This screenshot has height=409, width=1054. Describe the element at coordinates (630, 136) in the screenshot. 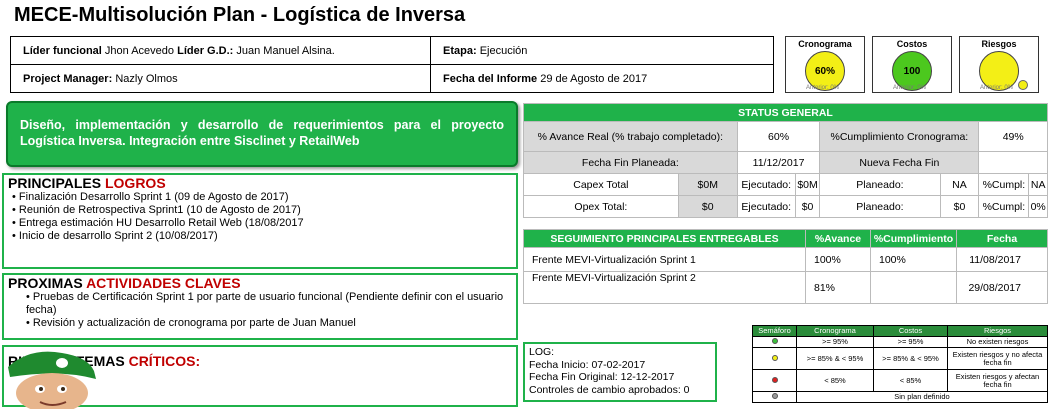

I see `avance-label: % Avance Real (% trabajo completado):` at that location.